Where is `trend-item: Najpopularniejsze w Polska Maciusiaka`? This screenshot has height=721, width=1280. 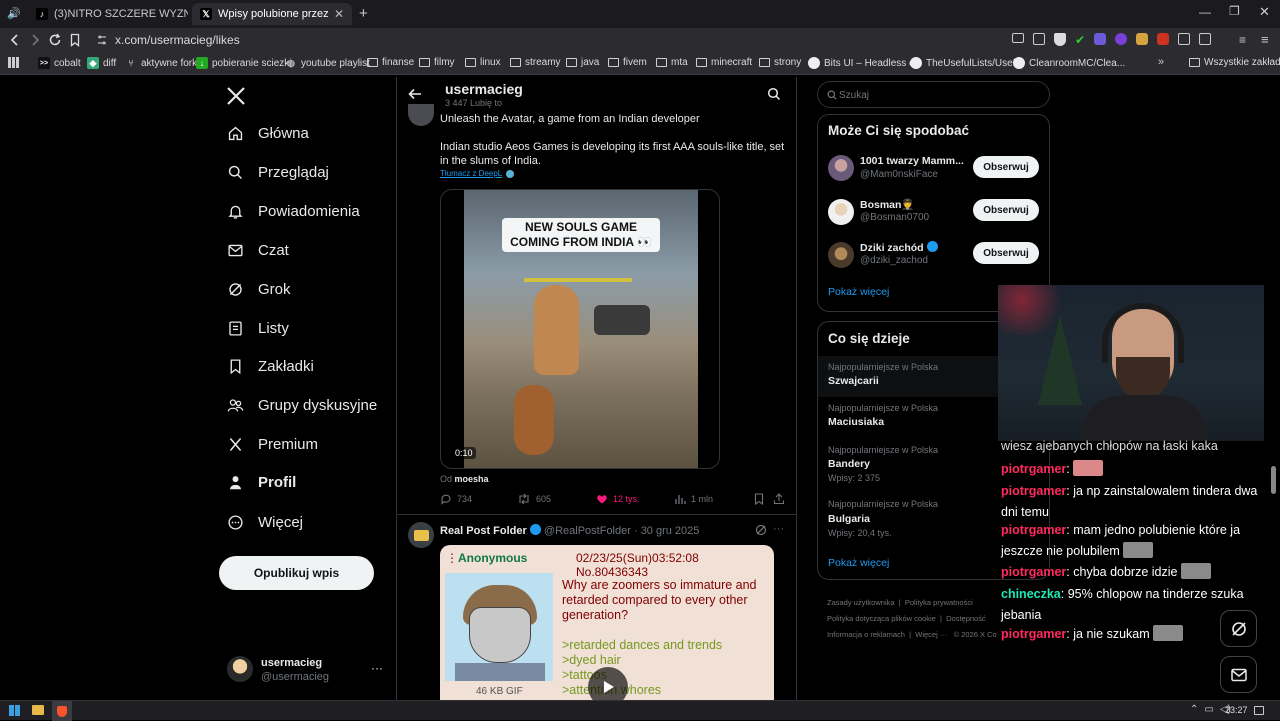 trend-item: Najpopularniejsze w Polska Maciusiaka is located at coordinates (908, 417).